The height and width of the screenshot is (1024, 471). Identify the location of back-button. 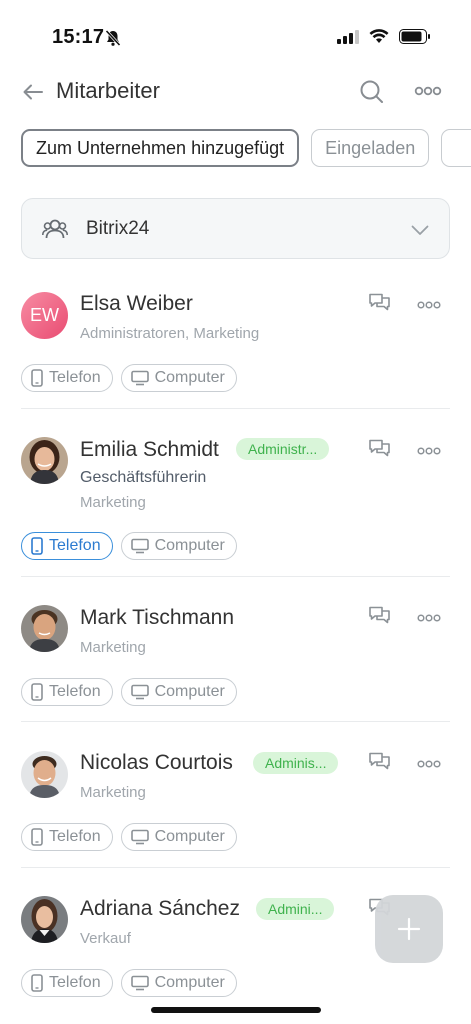
(33, 92).